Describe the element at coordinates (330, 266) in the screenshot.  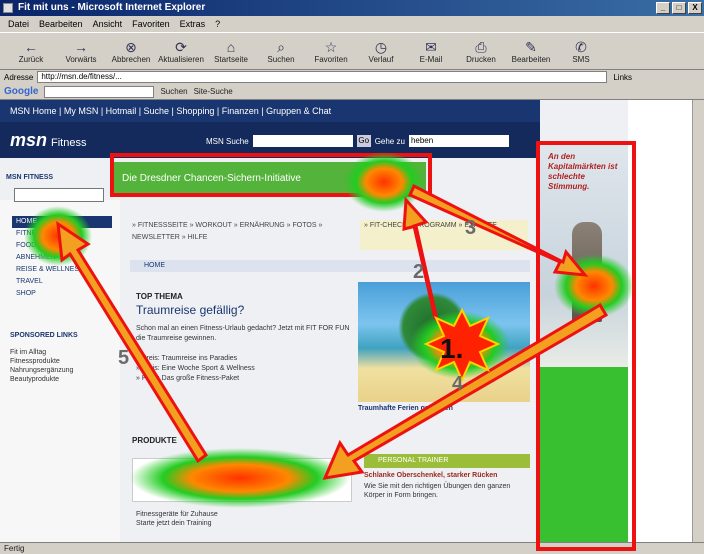
I see `home-bar: HOME` at that location.